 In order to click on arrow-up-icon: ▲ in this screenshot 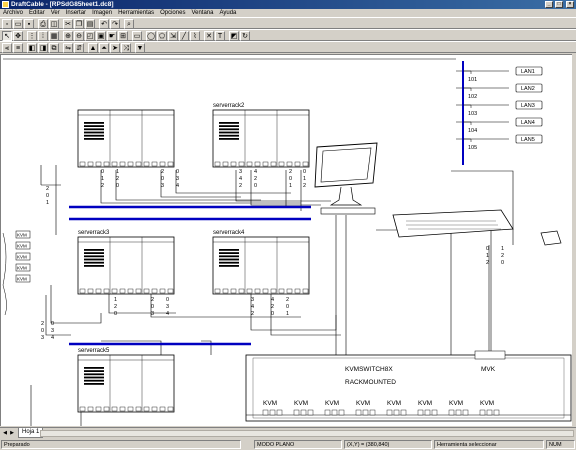, I will do `click(93, 48)`.